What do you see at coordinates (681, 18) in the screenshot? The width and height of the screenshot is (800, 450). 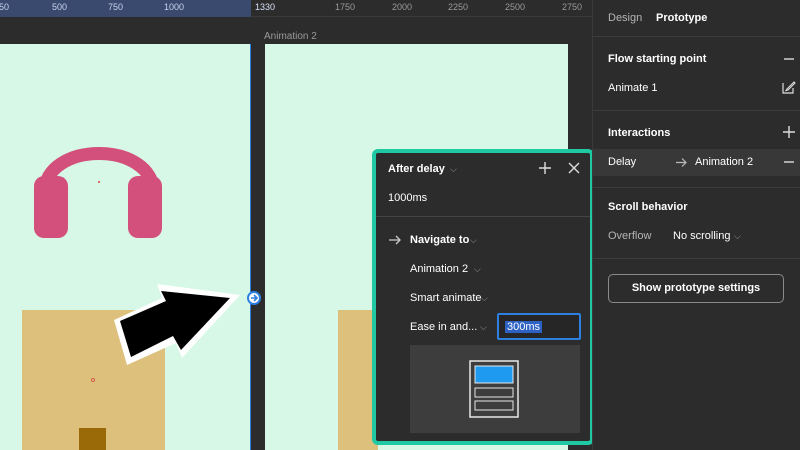 I see `tab-prototype: Prototype` at bounding box center [681, 18].